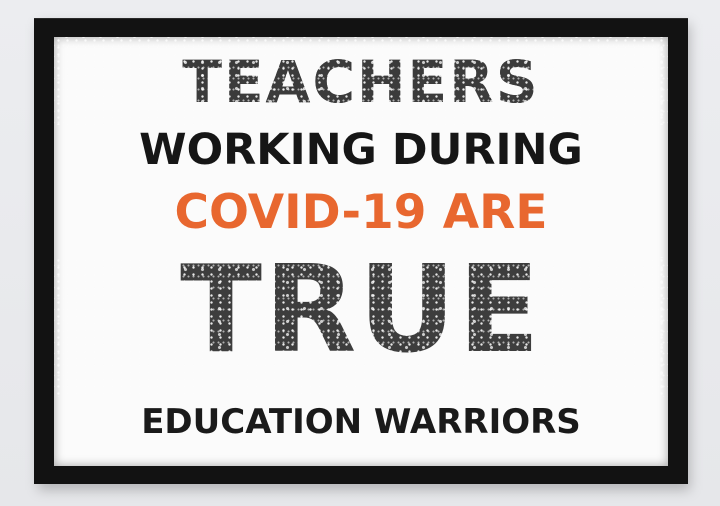 This screenshot has width=720, height=506. Describe the element at coordinates (361, 82) in the screenshot. I see `poster-line-teachers: TEACHERS` at that location.